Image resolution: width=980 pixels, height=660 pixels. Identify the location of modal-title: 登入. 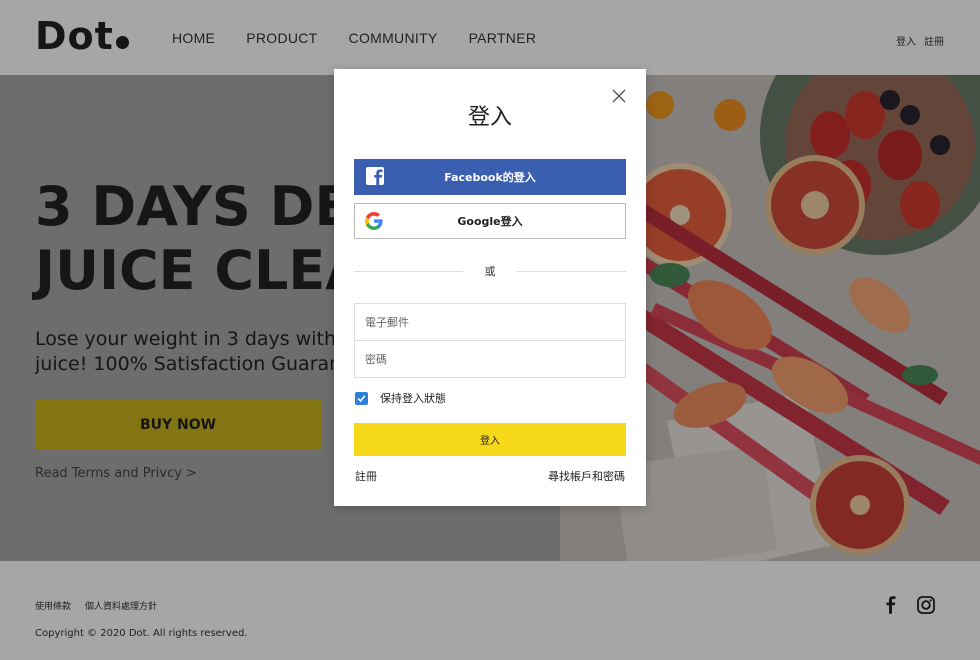
(489, 117).